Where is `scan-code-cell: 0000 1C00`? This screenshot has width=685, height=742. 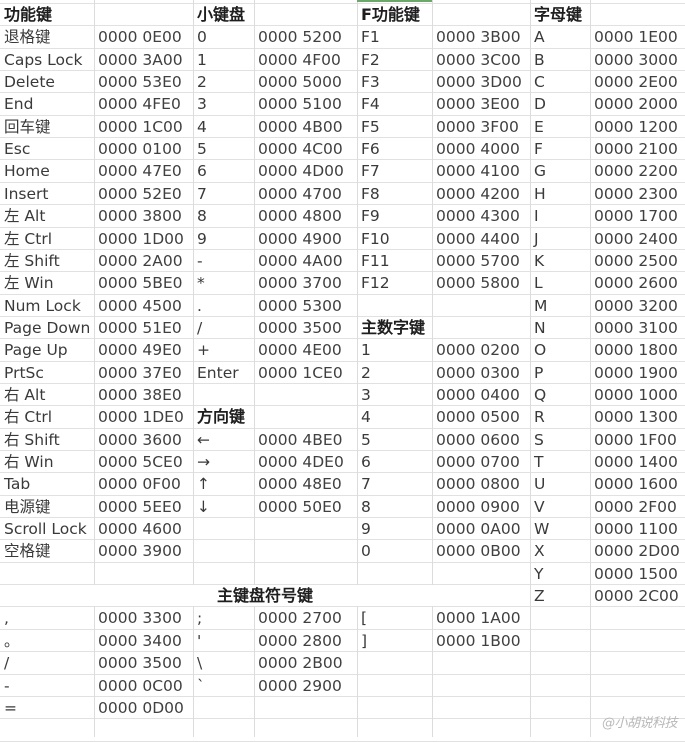
scan-code-cell: 0000 1C00 is located at coordinates (143, 127).